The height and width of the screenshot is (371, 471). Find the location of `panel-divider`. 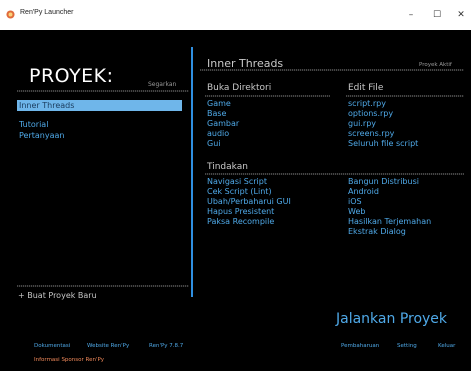

panel-divider is located at coordinates (192, 172).